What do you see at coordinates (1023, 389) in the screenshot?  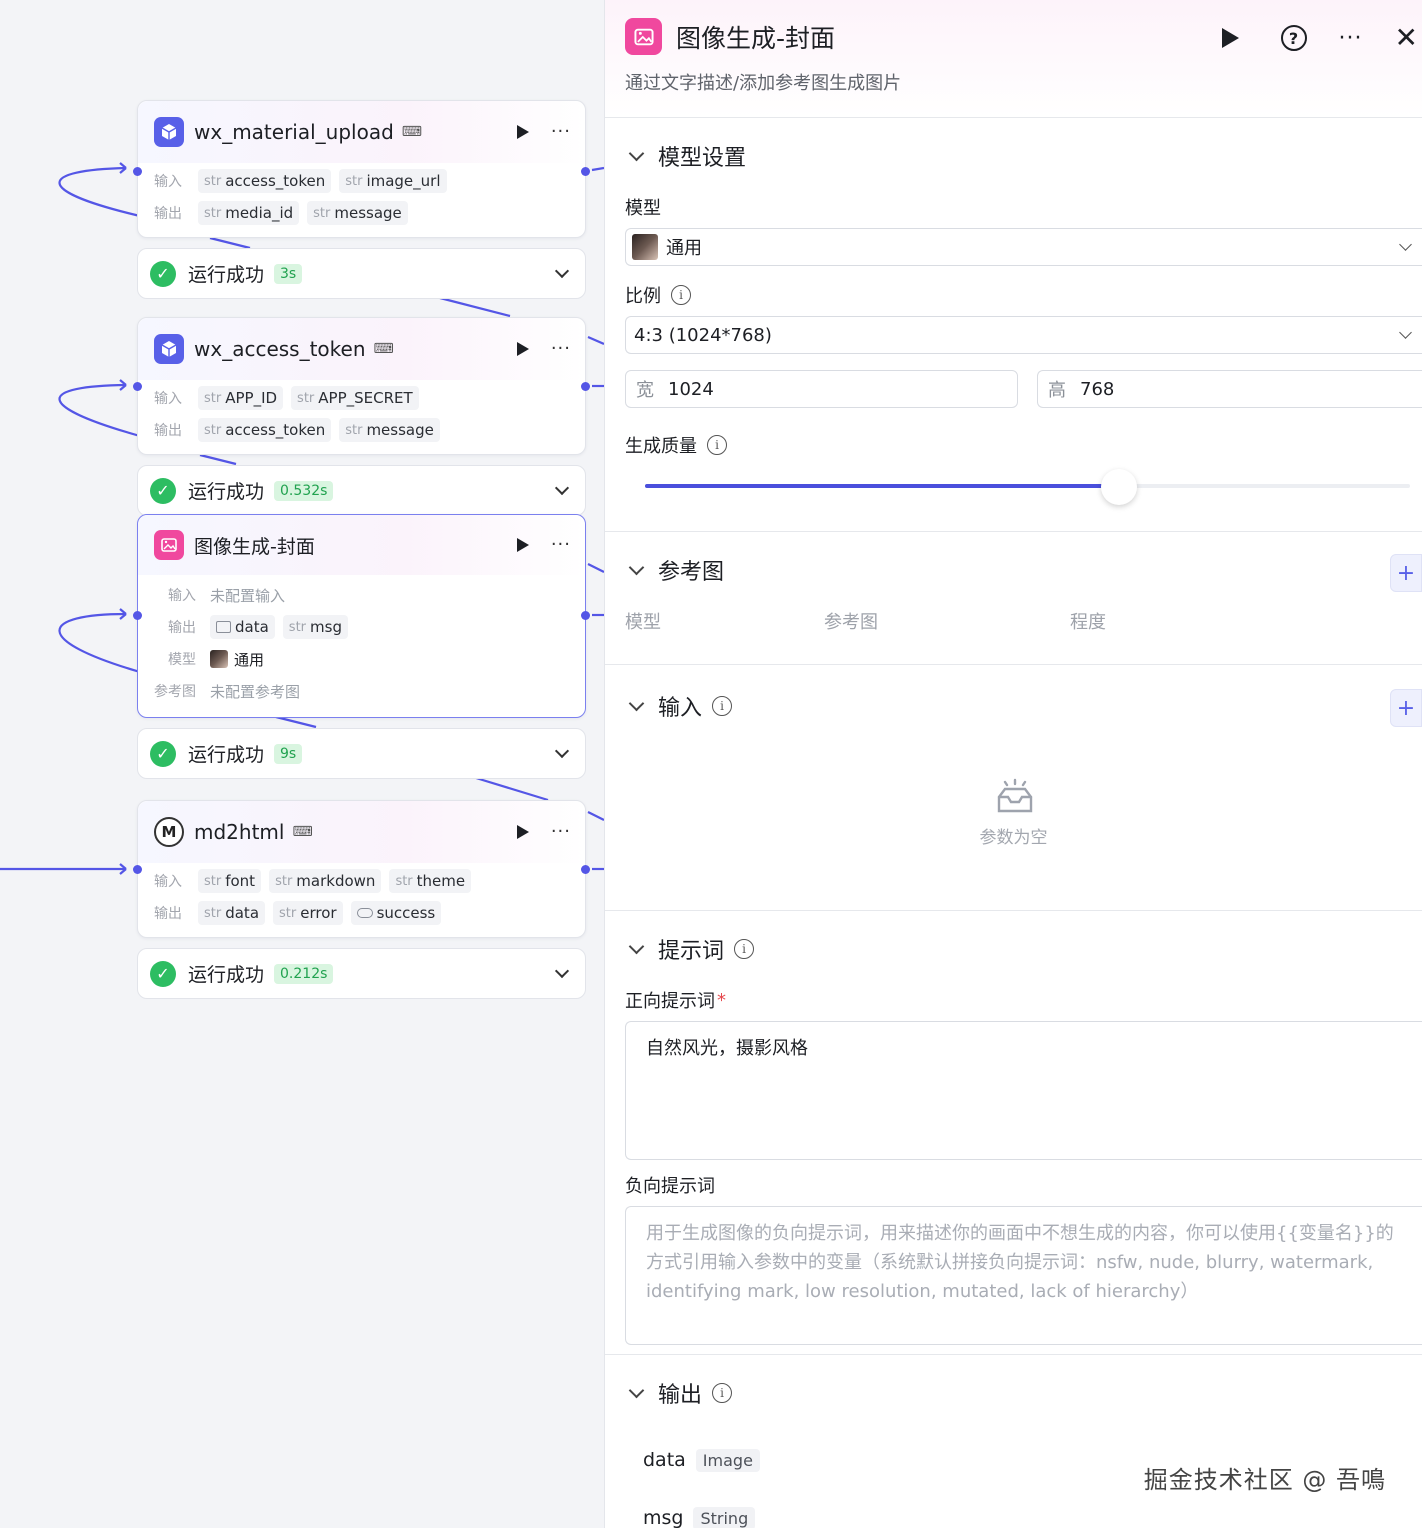 I see `dimensions-row: 宽 1024 高 768` at bounding box center [1023, 389].